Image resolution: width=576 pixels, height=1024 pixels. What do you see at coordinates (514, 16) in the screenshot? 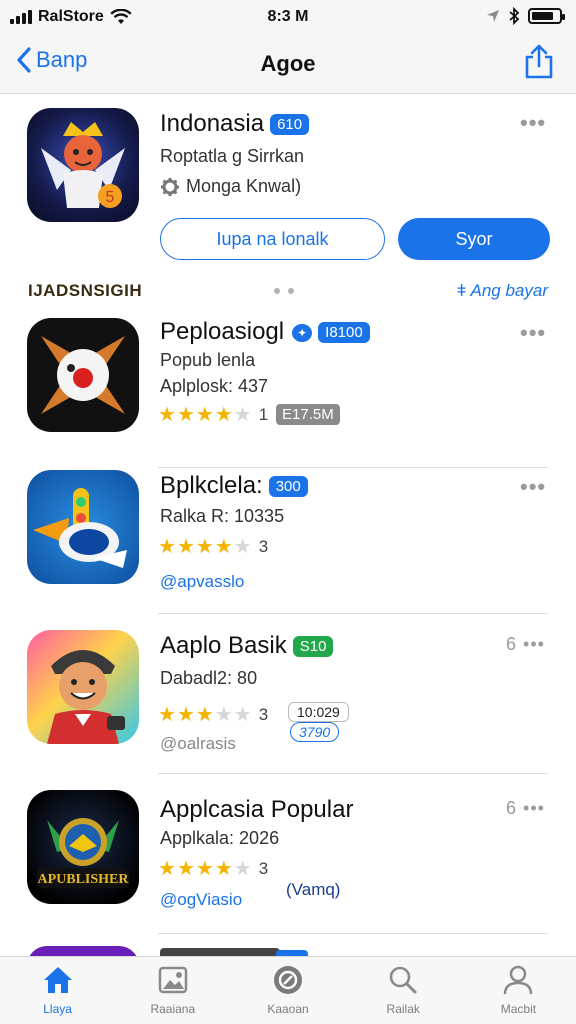
I see `bluetooth-icon` at bounding box center [514, 16].